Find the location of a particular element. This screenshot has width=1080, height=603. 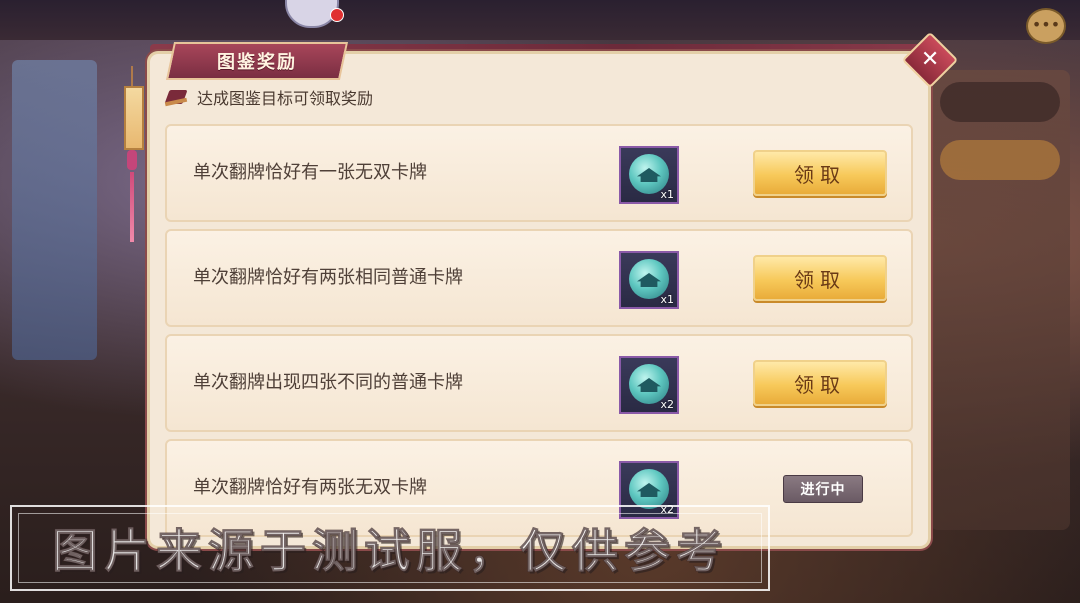

subtitle-row: 达成图鉴目标可领取奖励 is located at coordinates (269, 97).